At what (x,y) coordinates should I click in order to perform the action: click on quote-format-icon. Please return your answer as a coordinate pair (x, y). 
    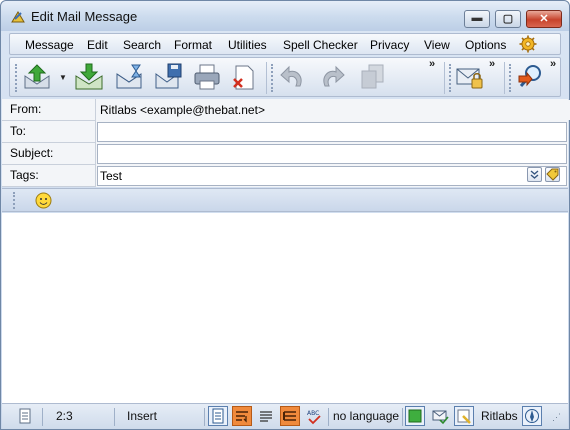
    Looking at the image, I should click on (289, 416).